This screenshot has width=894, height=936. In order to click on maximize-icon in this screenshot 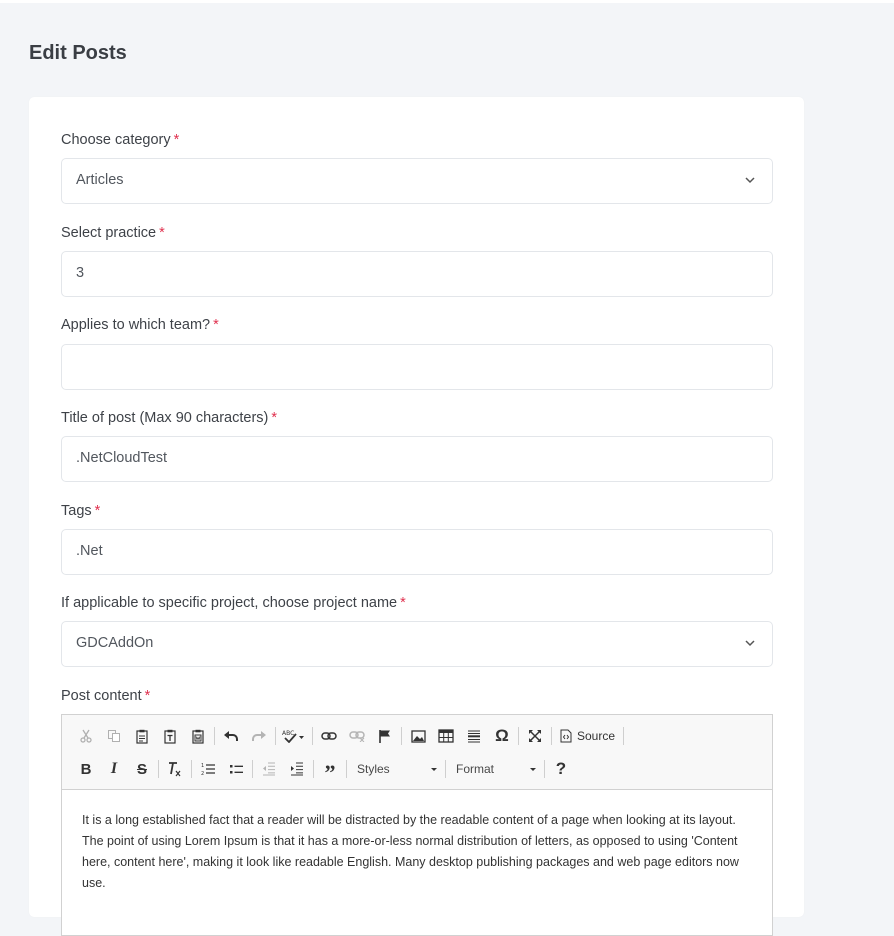, I will do `click(535, 736)`.